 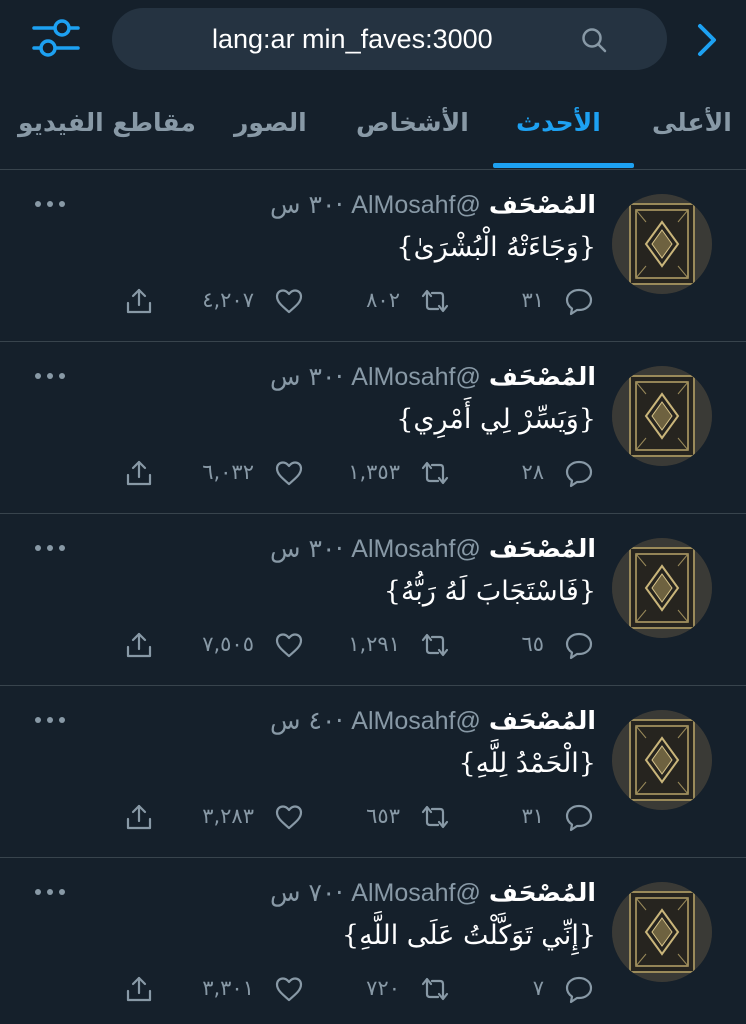 I want to click on like-button: ٣,٣٠١, so click(x=230, y=989).